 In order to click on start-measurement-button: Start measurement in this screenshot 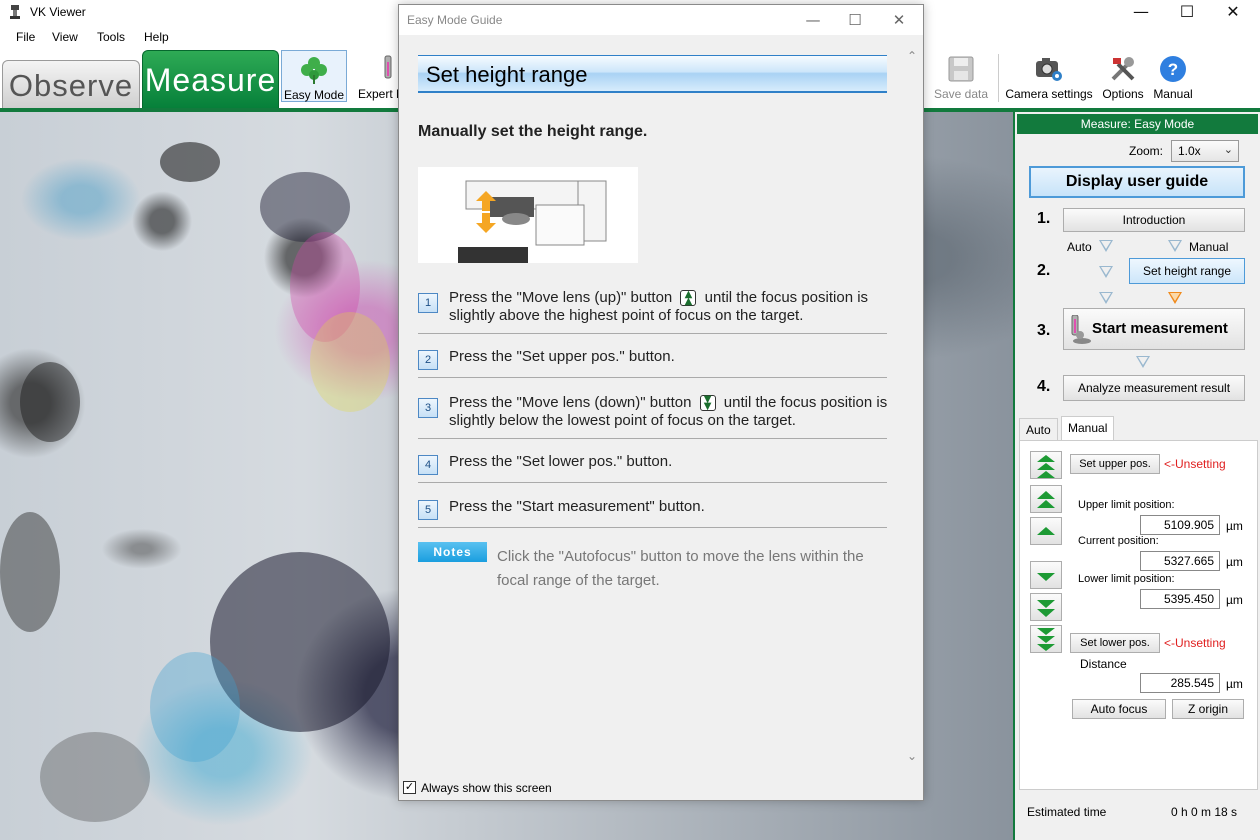, I will do `click(1154, 329)`.